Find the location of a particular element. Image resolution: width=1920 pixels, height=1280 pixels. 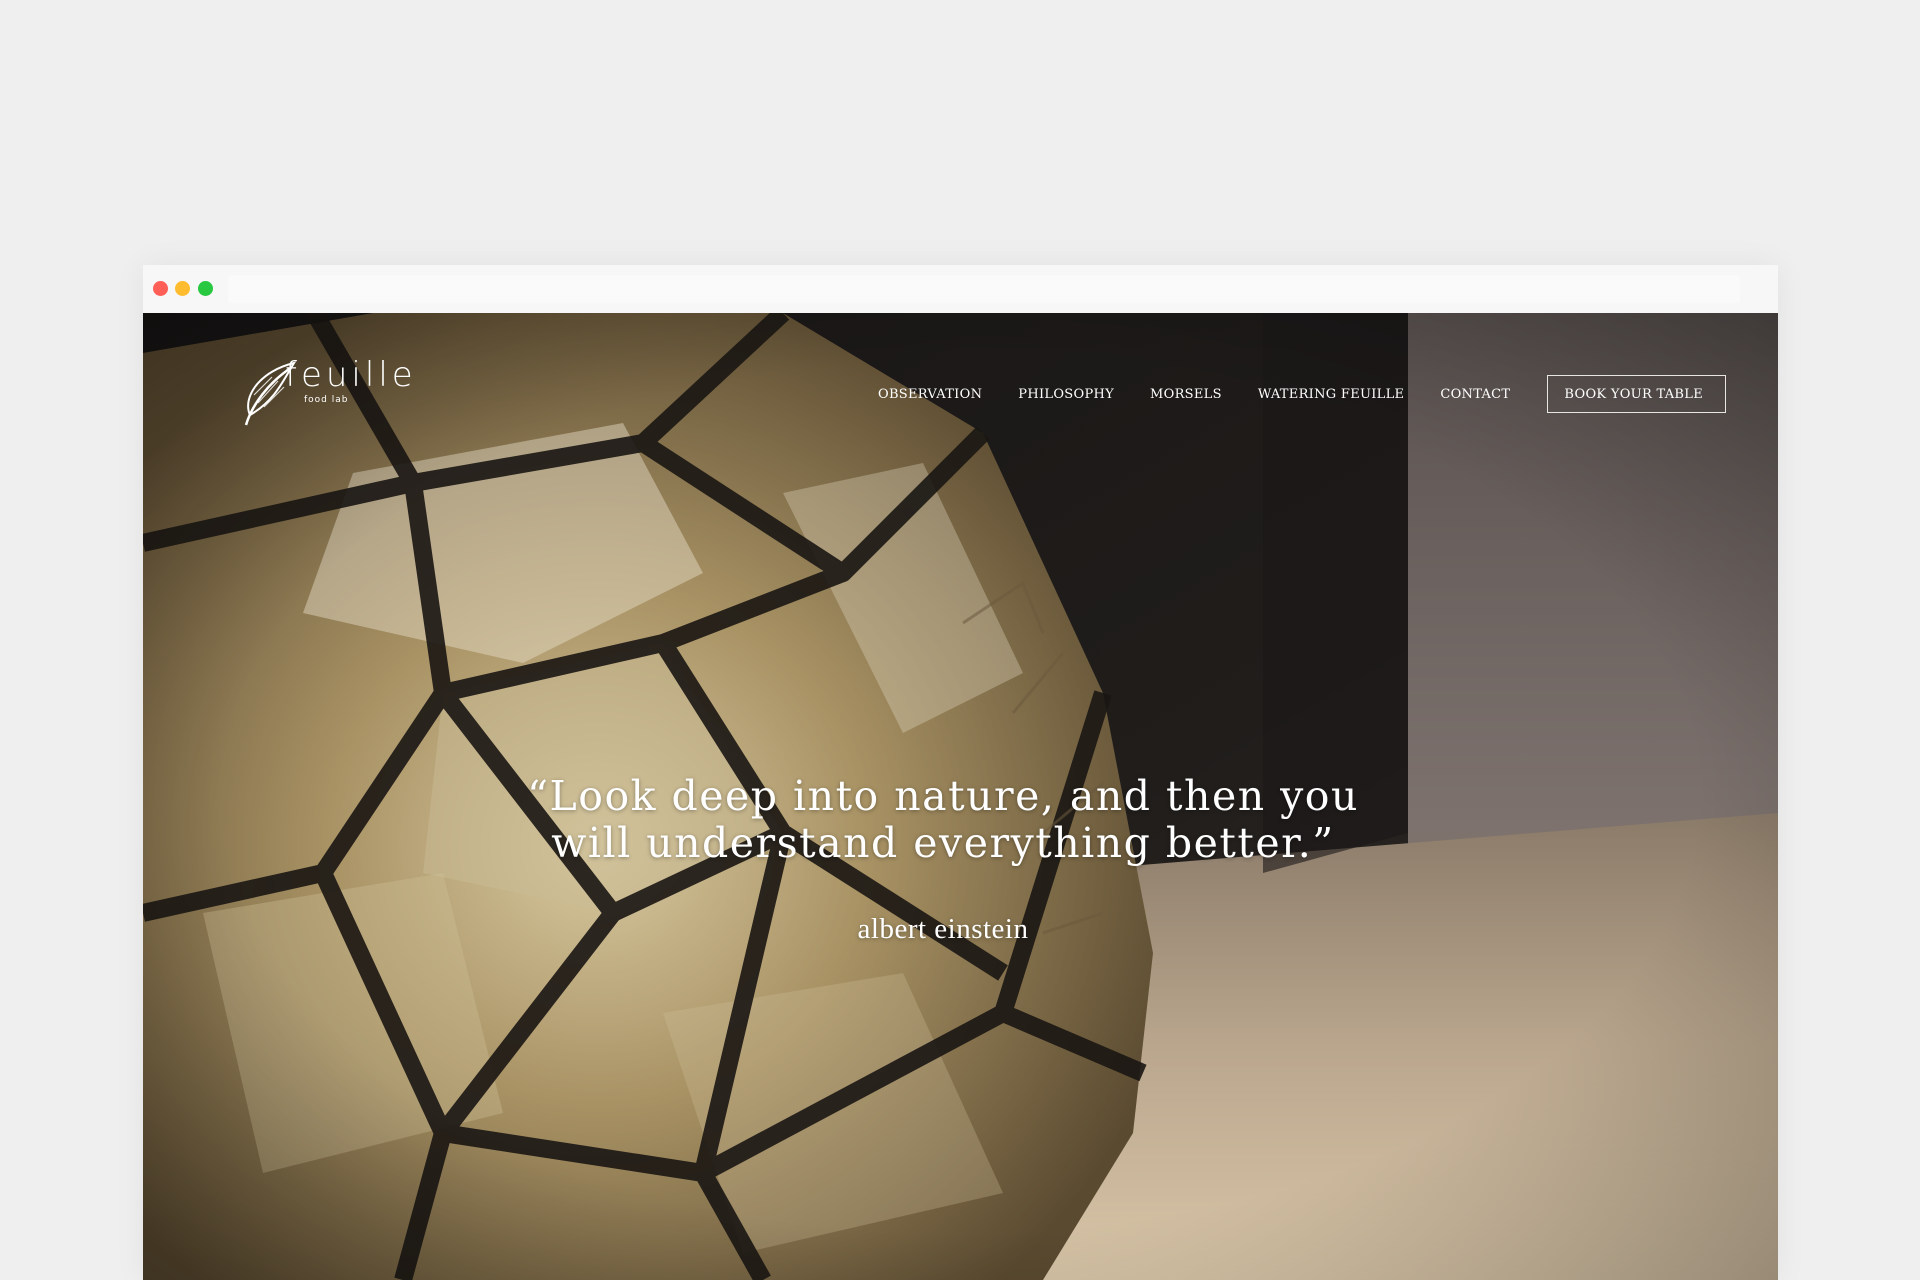

quote-line-2: will understand everything better.” is located at coordinates (943, 843).